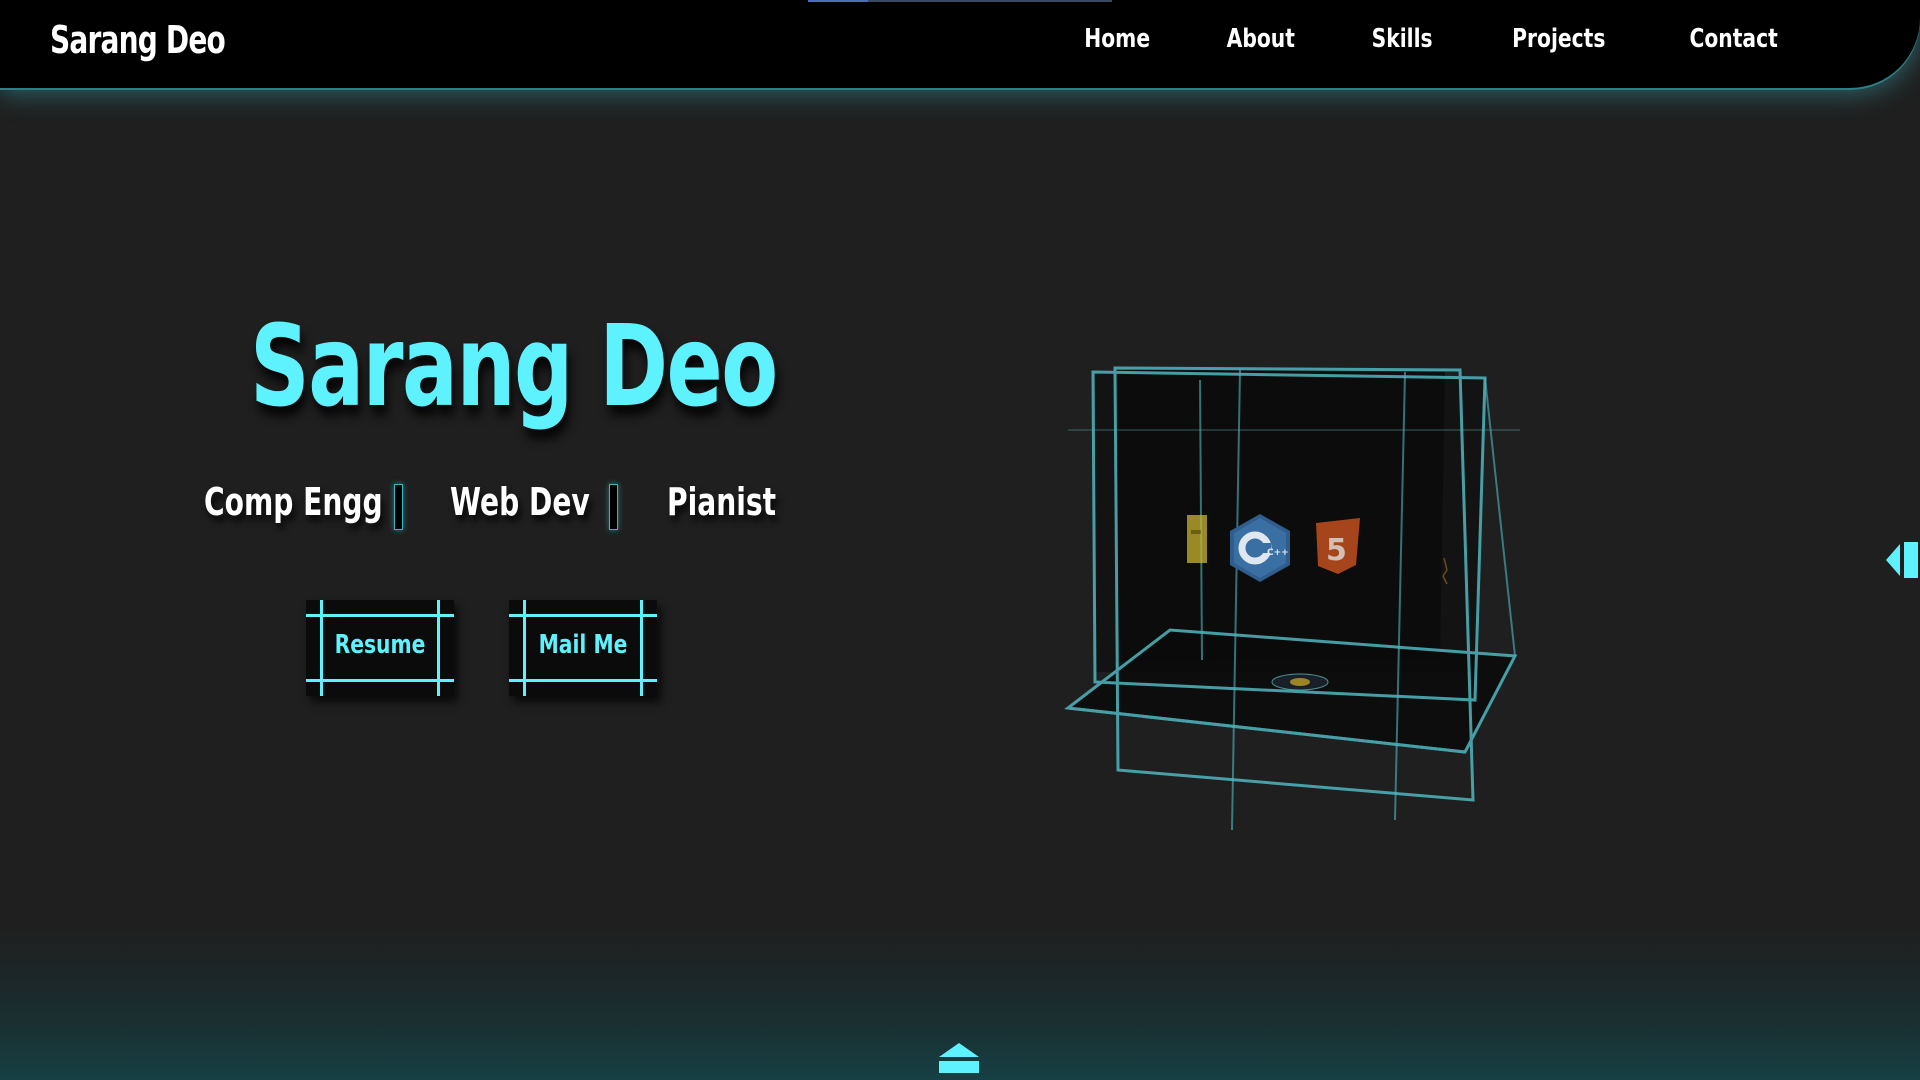 Image resolution: width=1920 pixels, height=1080 pixels. I want to click on resume-button: Resume, so click(380, 648).